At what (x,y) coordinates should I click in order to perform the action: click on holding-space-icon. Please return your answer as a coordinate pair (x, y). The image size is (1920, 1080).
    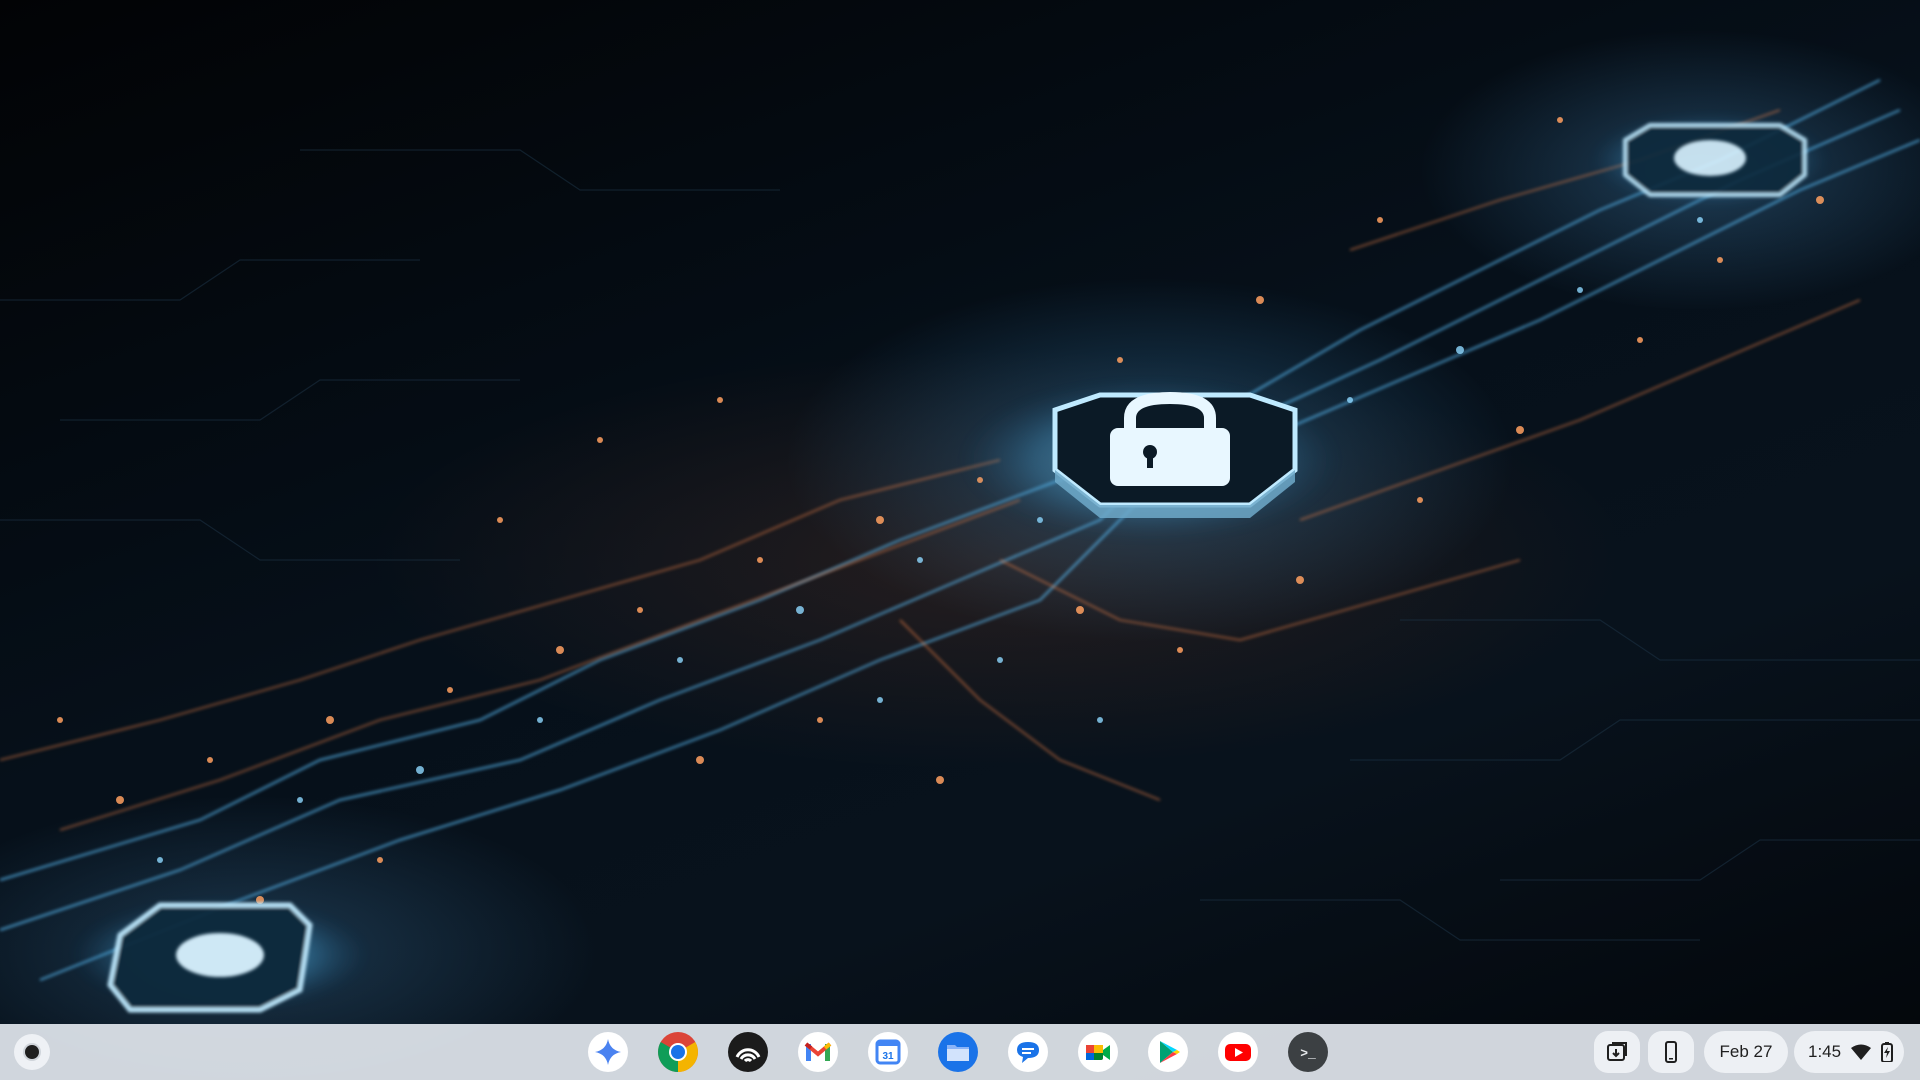
    Looking at the image, I should click on (1617, 1051).